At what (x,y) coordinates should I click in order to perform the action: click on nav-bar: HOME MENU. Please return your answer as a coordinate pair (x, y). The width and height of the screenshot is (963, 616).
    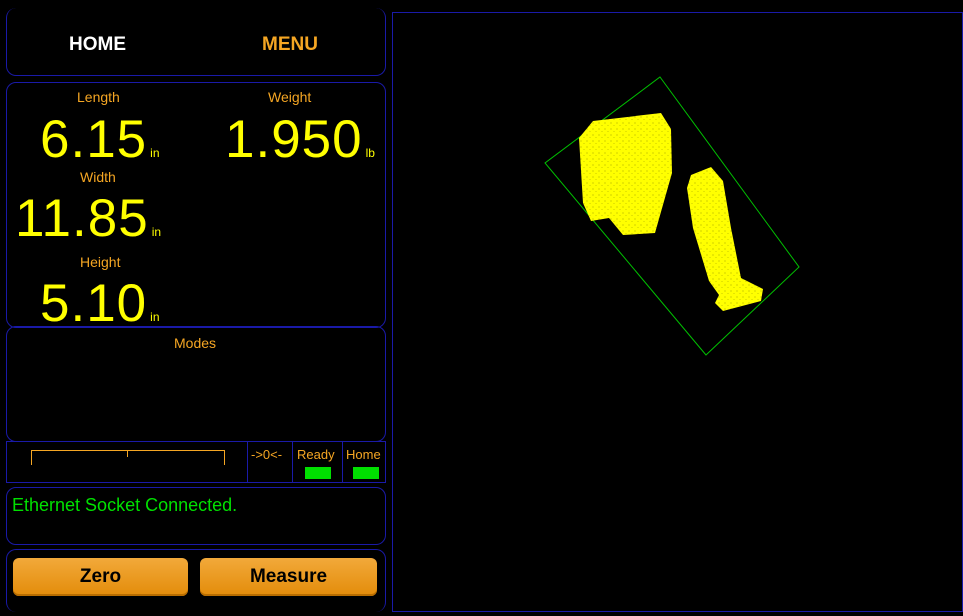
    Looking at the image, I should click on (196, 42).